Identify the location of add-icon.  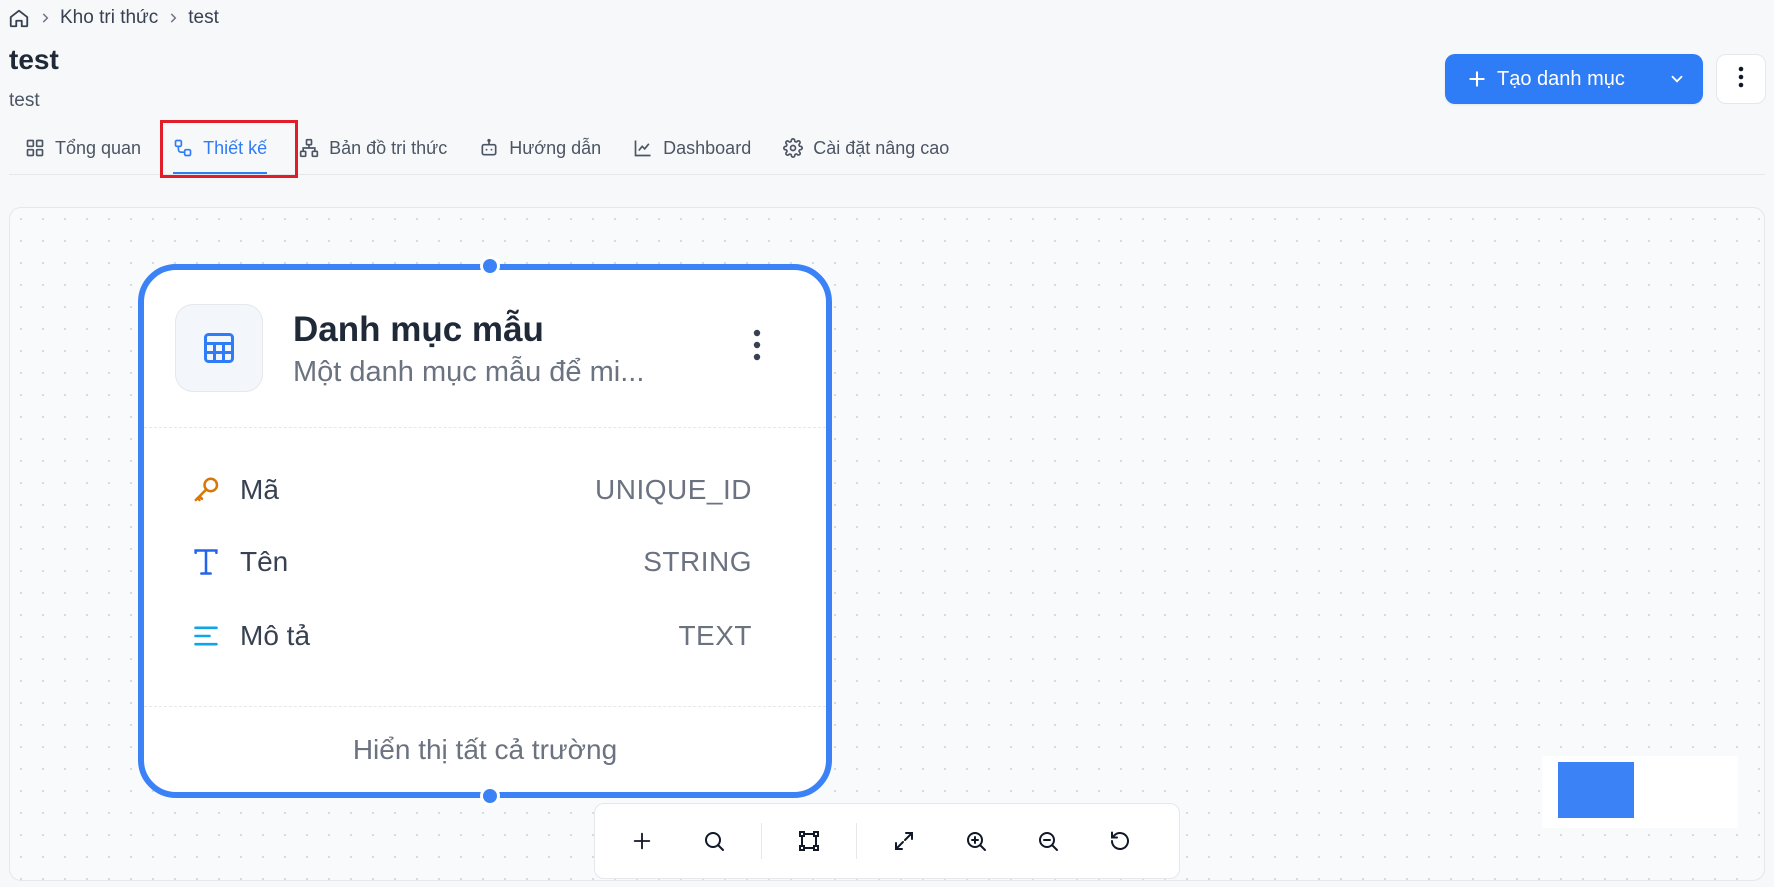
(642, 841).